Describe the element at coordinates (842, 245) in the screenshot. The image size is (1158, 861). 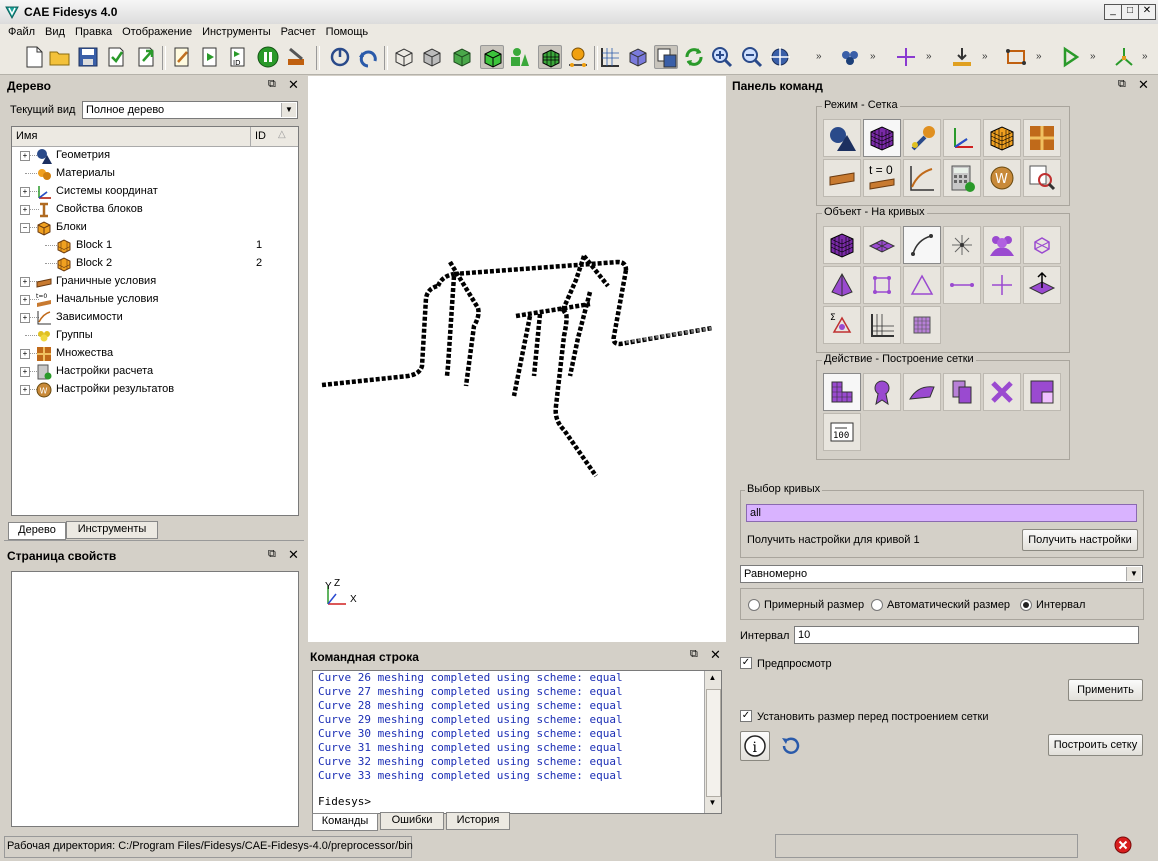
I see `object-volume-button` at that location.